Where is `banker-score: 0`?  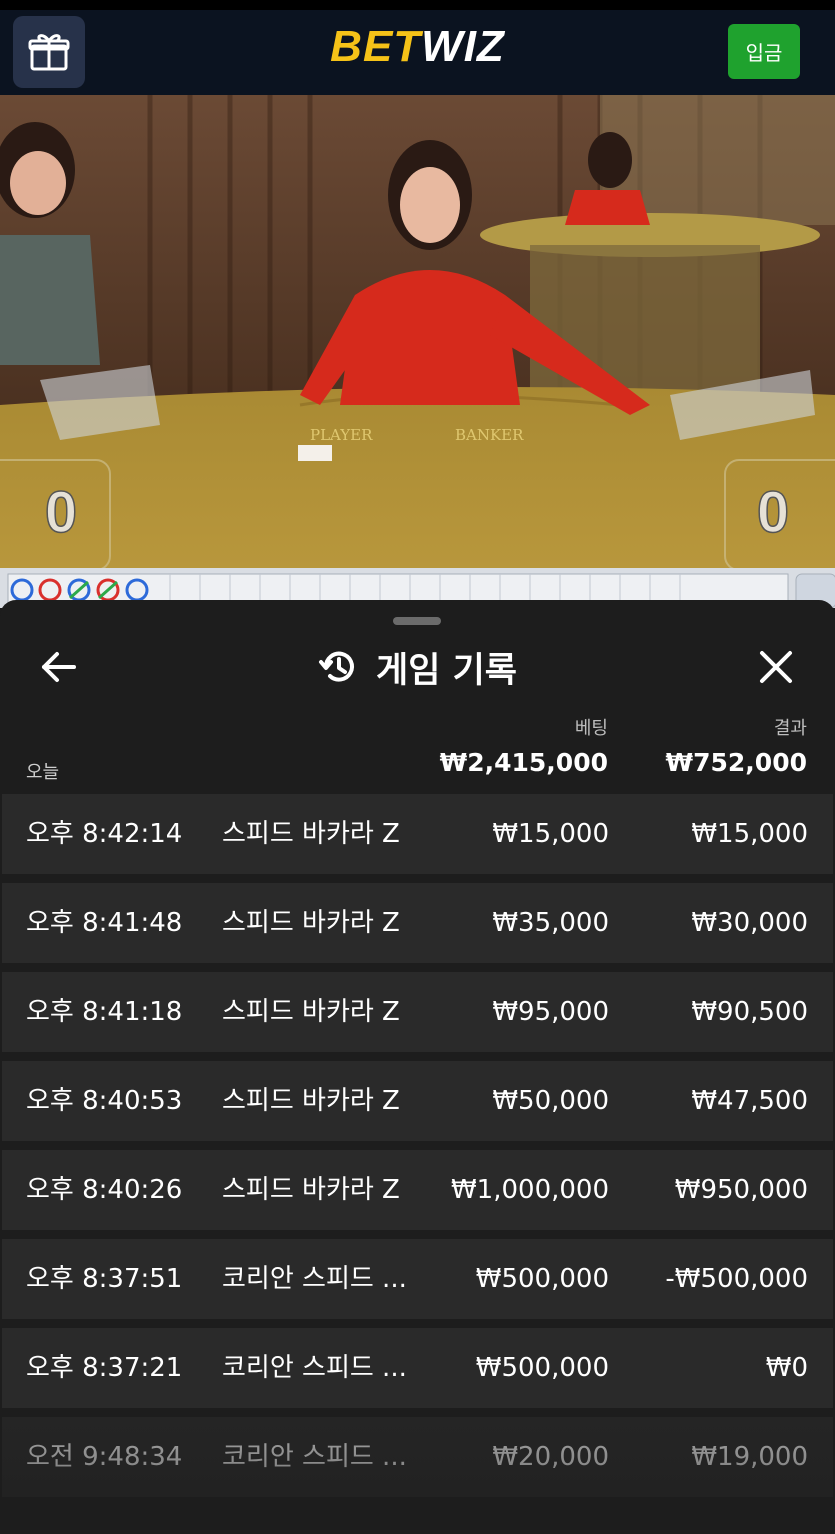 banker-score: 0 is located at coordinates (773, 512).